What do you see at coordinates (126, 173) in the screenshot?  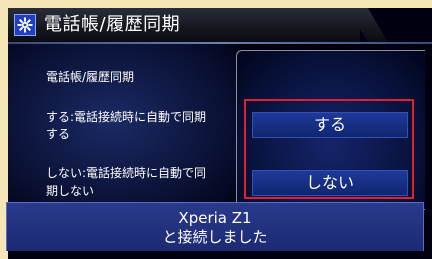 I see `help-off-line1: しない:電話接続時に自動で同` at bounding box center [126, 173].